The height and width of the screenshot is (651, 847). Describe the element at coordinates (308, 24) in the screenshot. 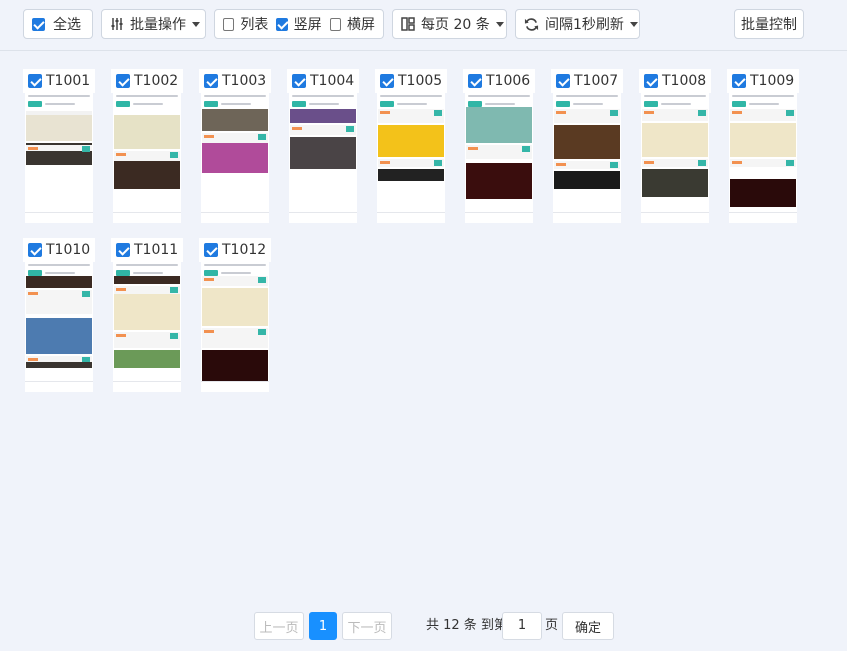

I see `portrait-view-label: 竖屏` at that location.